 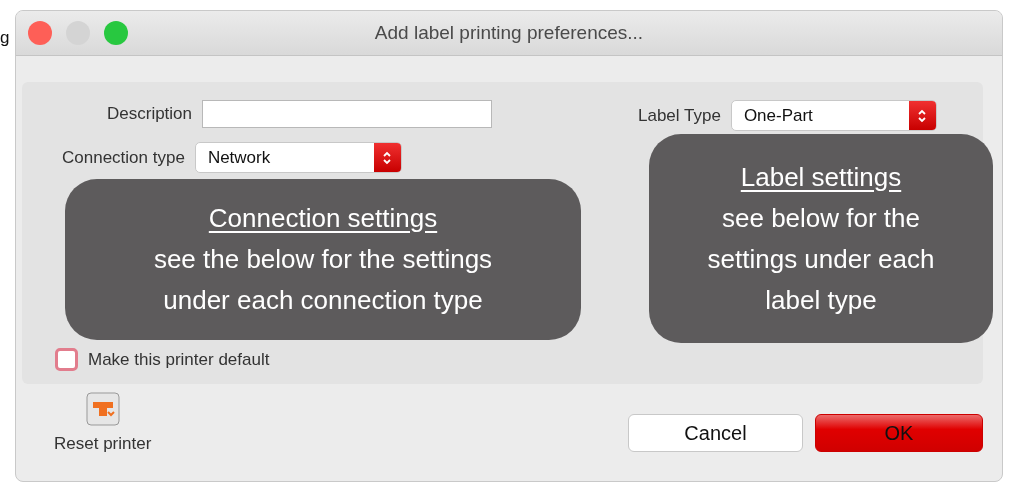 I want to click on printer-reset-icon, so click(x=102, y=409).